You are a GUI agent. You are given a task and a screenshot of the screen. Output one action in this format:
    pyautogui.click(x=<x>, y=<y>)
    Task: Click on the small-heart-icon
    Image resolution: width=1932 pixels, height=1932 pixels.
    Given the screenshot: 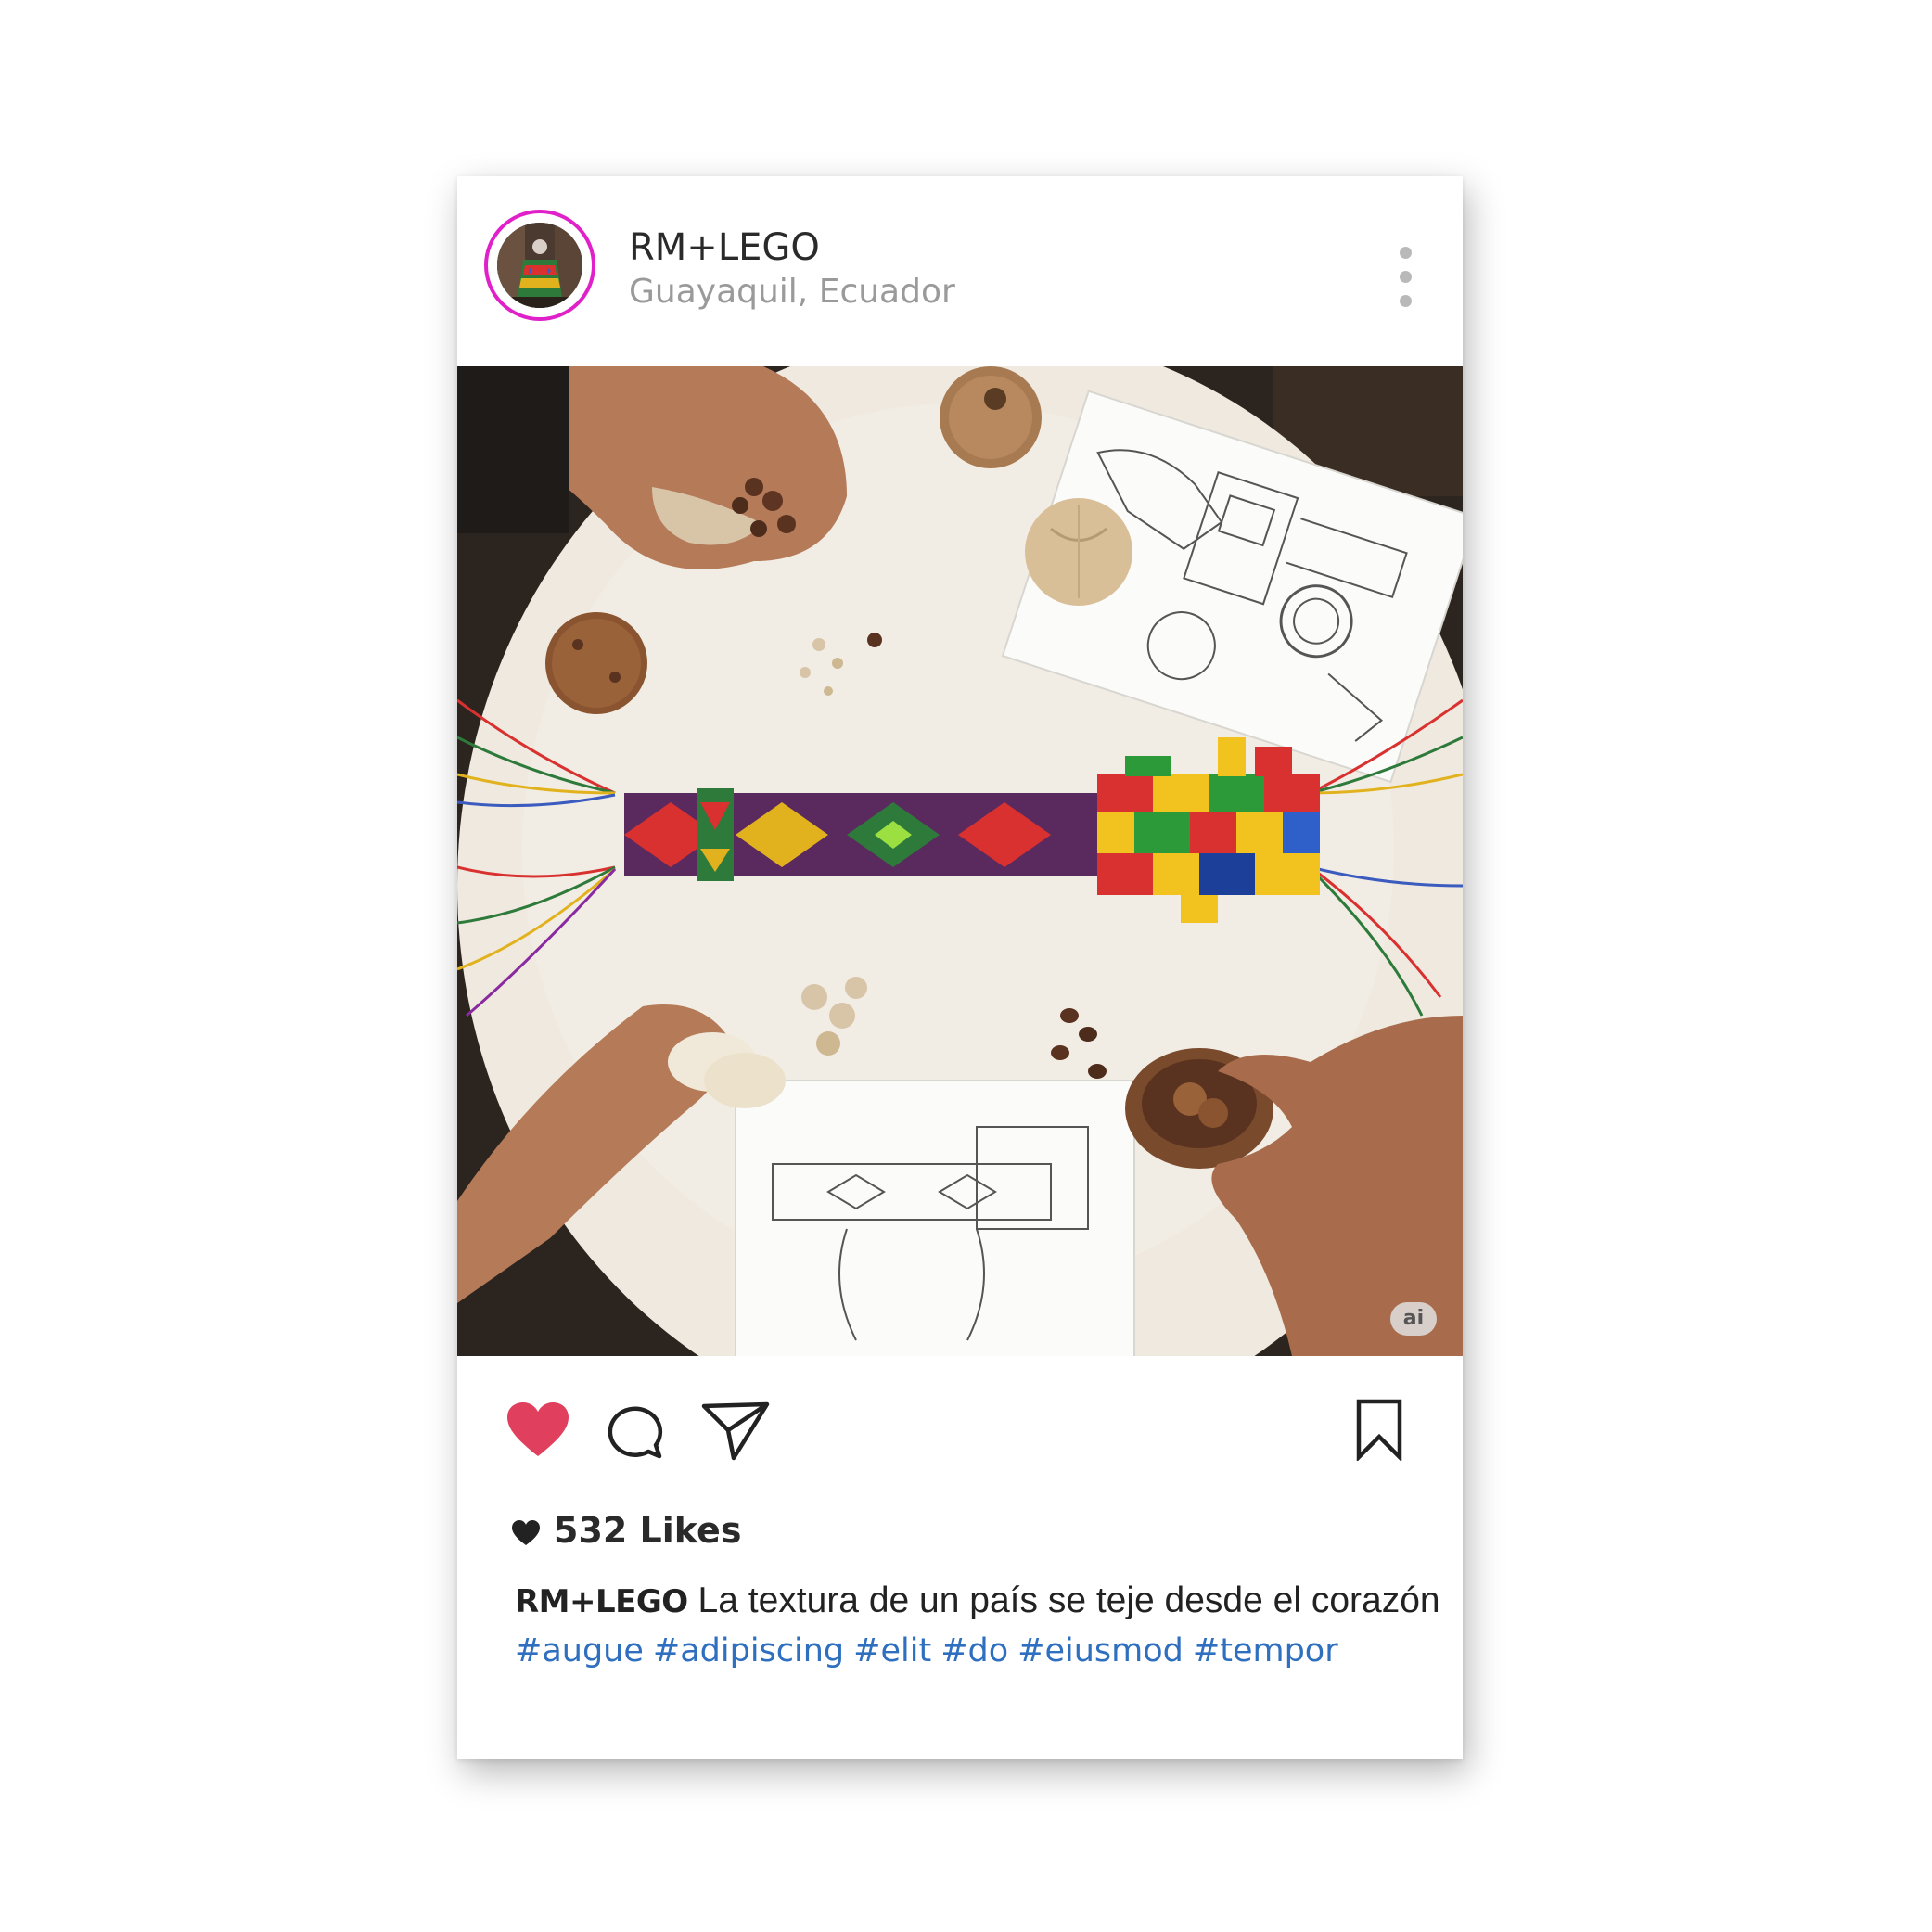 What is the action you would take?
    pyautogui.click(x=526, y=1532)
    